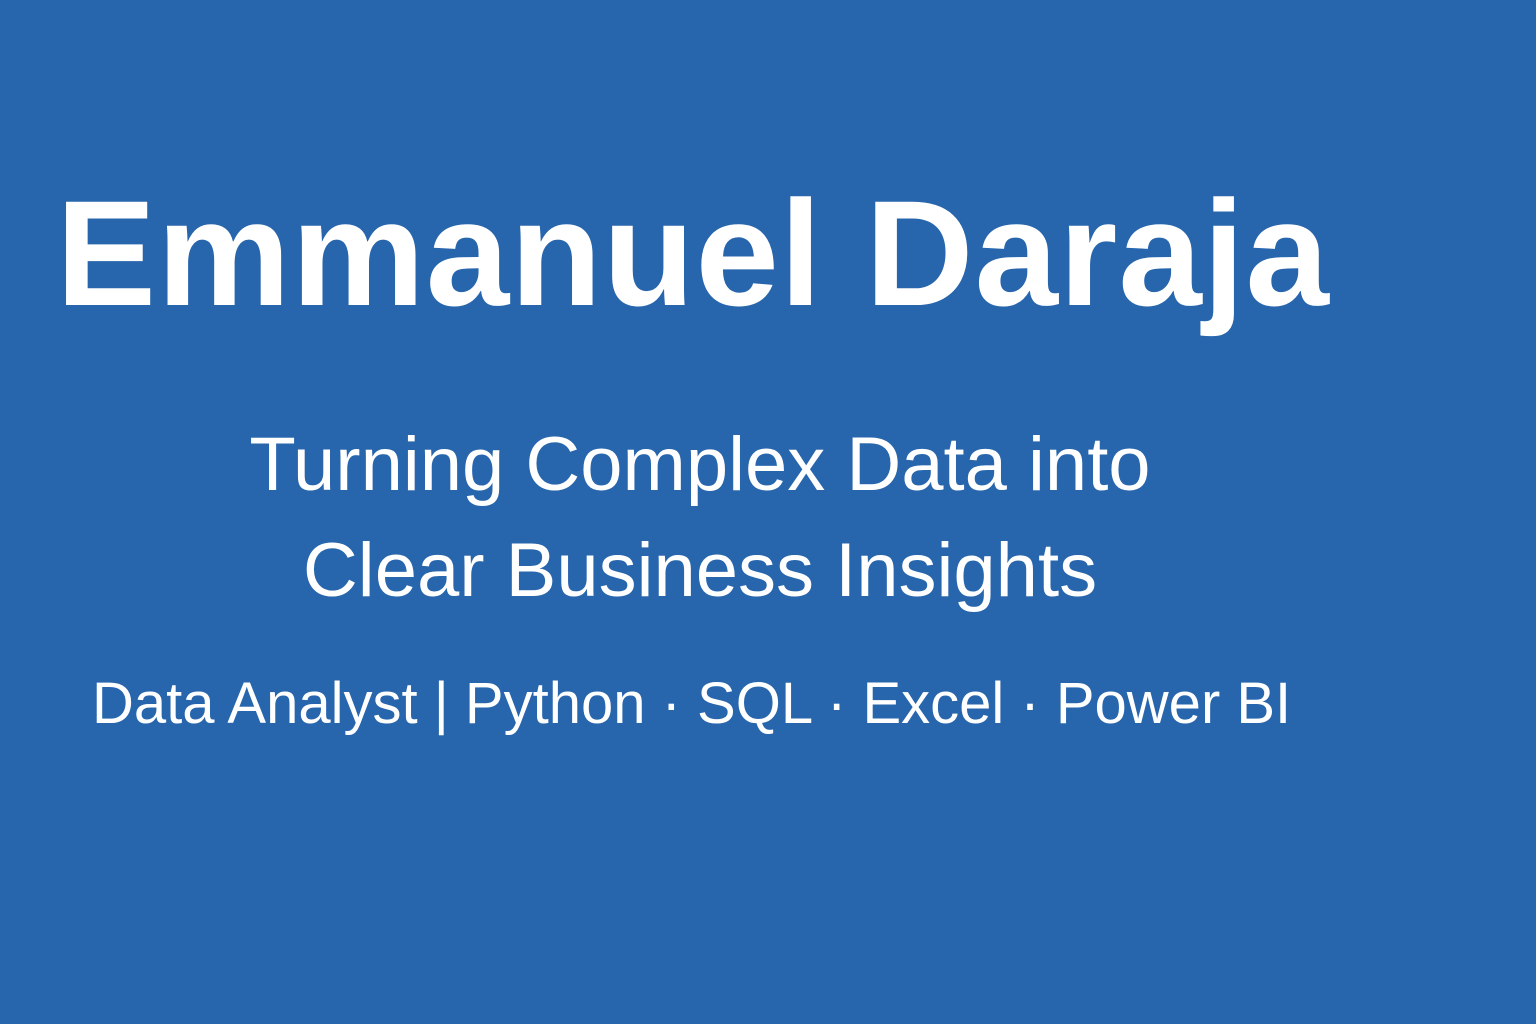 The image size is (1536, 1024). Describe the element at coordinates (693, 253) in the screenshot. I see `profile-name: Emmanuel Daraja` at that location.